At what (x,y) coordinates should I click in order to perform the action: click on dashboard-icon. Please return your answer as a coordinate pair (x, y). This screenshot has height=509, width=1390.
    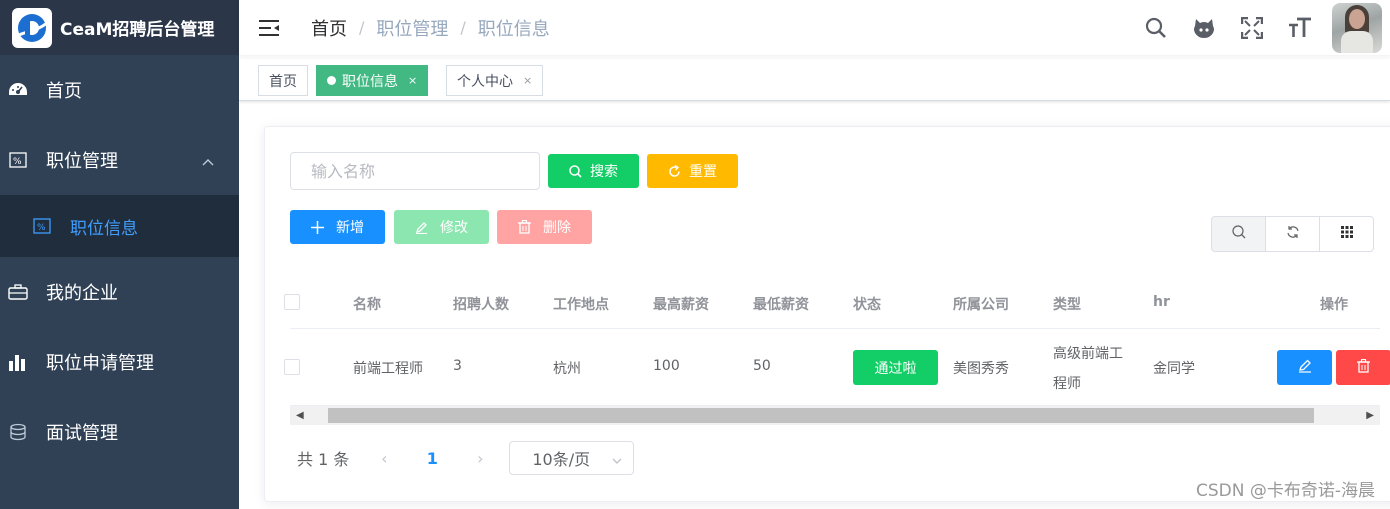
    Looking at the image, I should click on (18, 90).